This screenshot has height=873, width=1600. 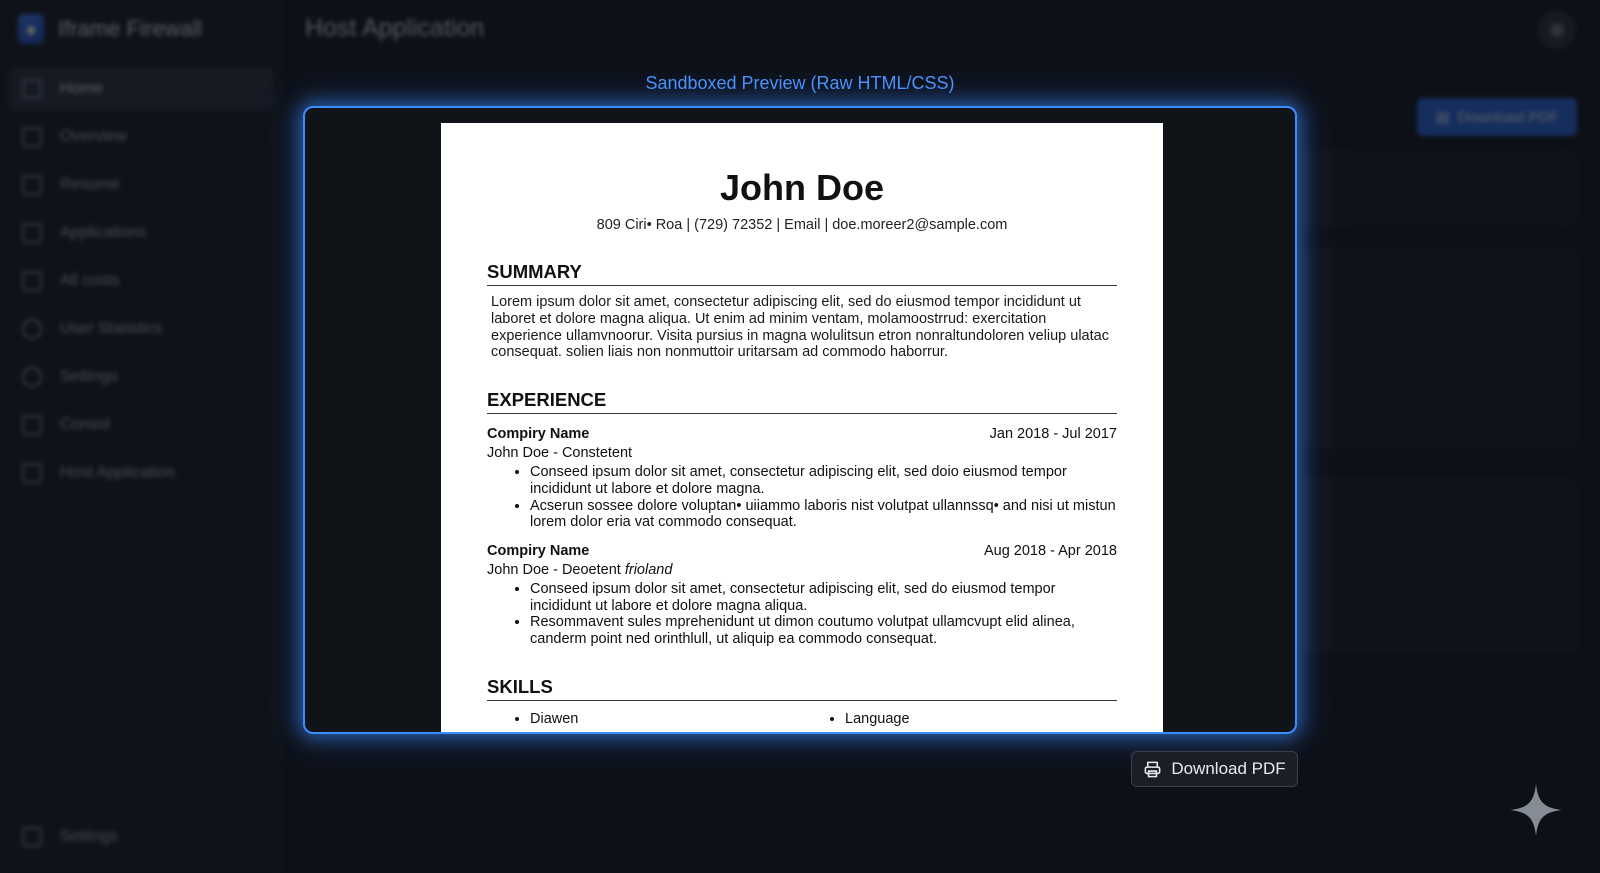 I want to click on download-pdf-button: Download PDF, so click(x=1214, y=769).